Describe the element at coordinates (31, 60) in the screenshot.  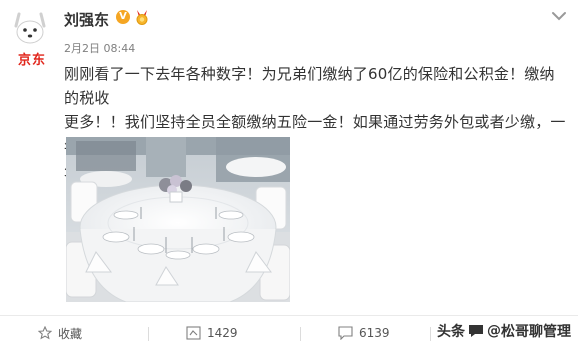
I see `jd-logo-text: 京东` at that location.